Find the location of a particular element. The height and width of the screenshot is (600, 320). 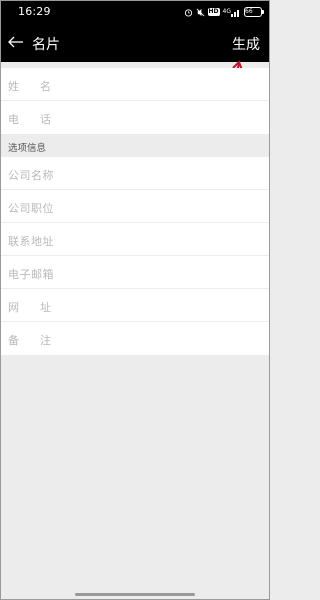

network-label: 4G is located at coordinates (226, 11).